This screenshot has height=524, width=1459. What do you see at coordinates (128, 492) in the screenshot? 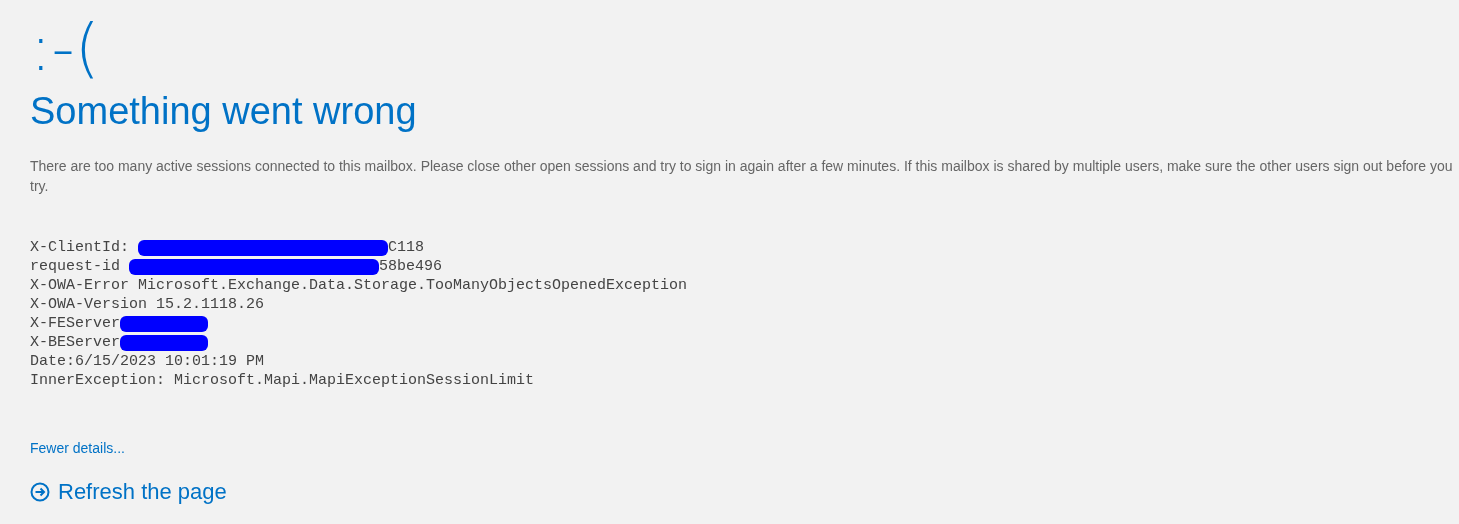
I see `refresh-button: Refresh the page` at bounding box center [128, 492].